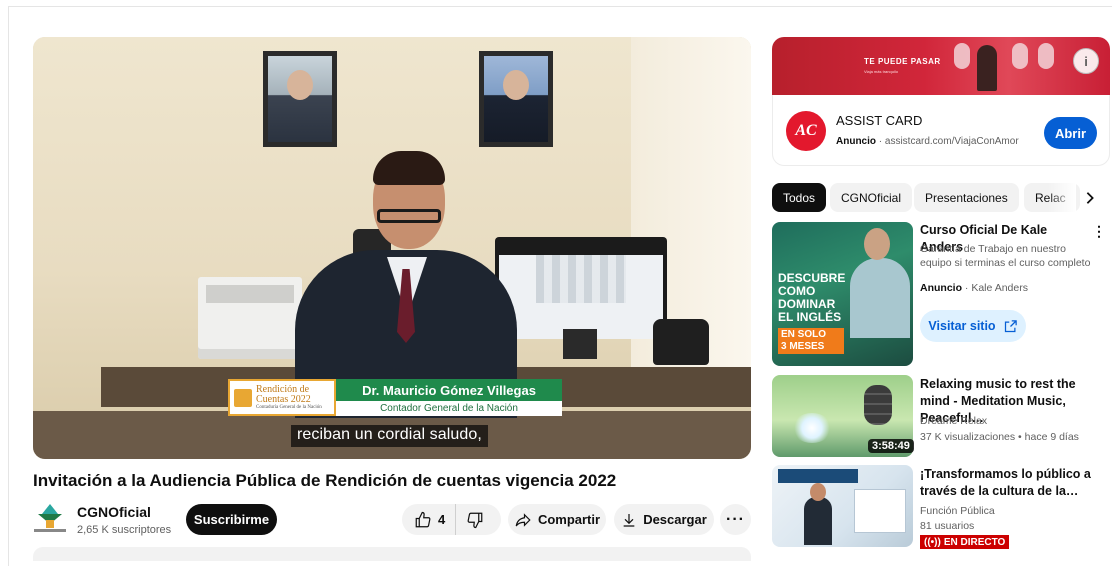 This screenshot has height=569, width=1118. Describe the element at coordinates (812, 278) in the screenshot. I see `thumb-line: DESCUBRE` at that location.